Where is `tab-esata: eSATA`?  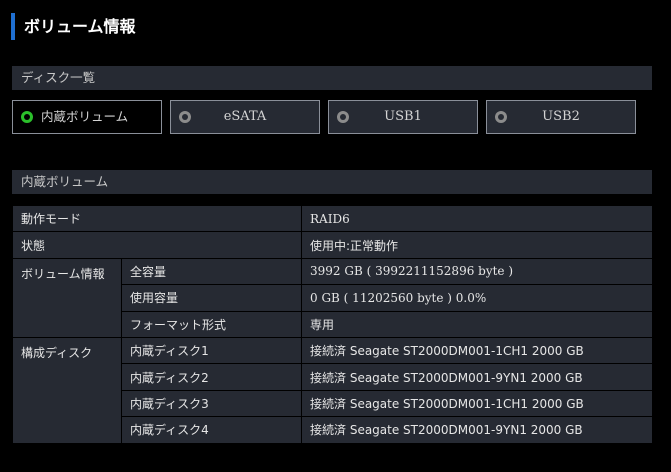
tab-esata: eSATA is located at coordinates (245, 117).